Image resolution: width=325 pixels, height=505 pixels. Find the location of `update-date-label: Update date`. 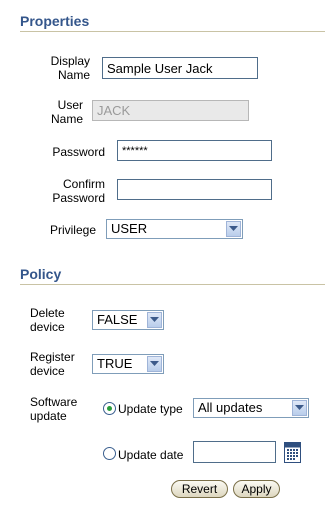

update-date-label: Update date is located at coordinates (151, 455).